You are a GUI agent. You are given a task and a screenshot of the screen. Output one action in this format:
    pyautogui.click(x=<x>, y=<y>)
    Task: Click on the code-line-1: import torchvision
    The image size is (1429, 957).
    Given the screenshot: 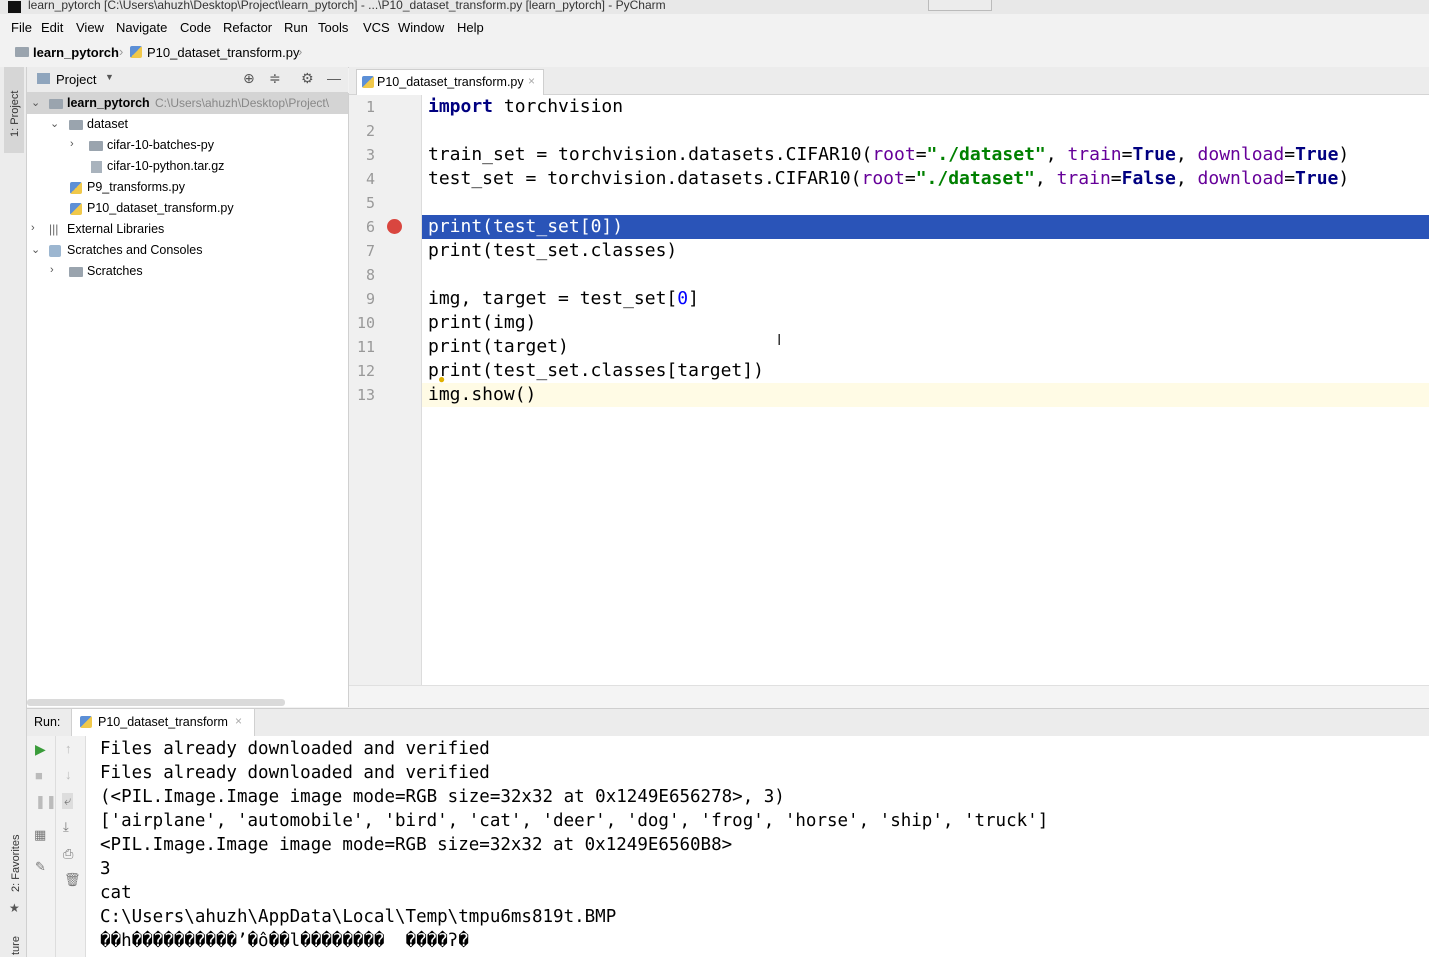 What is the action you would take?
    pyautogui.click(x=525, y=107)
    